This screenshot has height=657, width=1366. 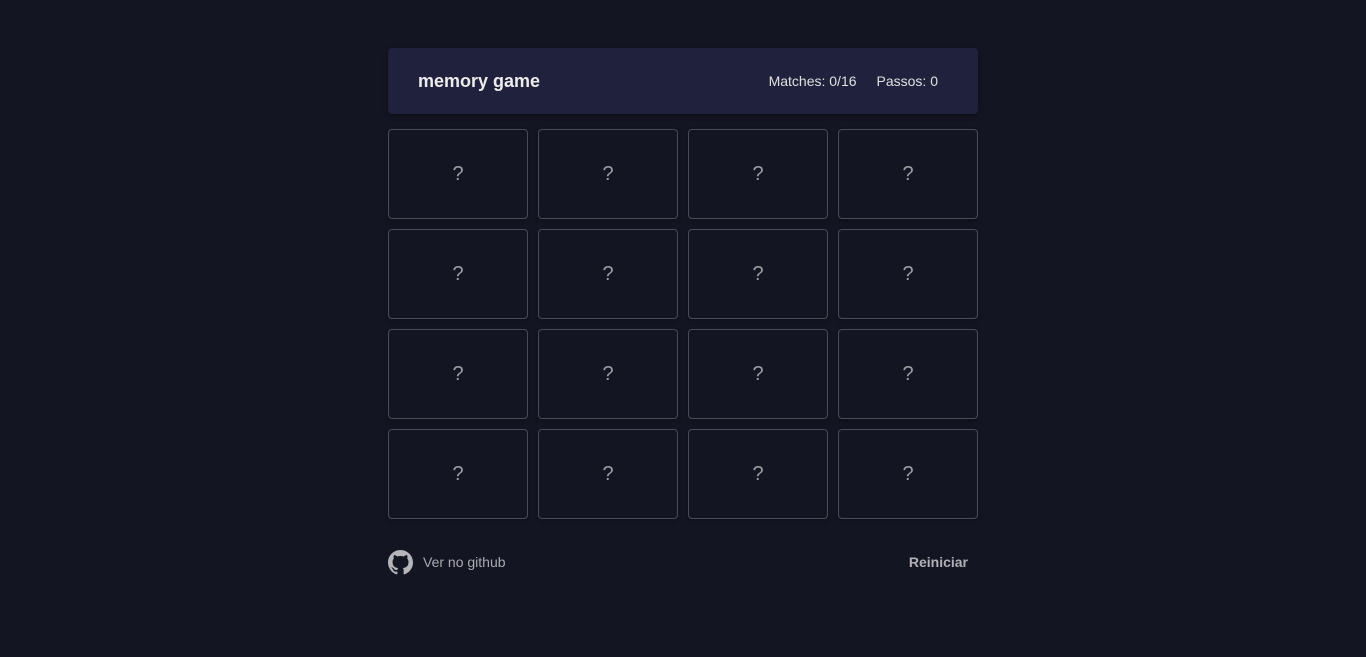 I want to click on github-link: Ver no github, so click(x=447, y=562).